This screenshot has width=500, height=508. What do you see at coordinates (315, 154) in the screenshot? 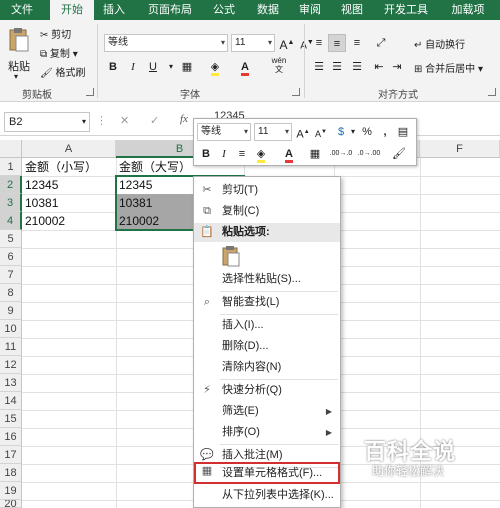
I see `borders-icon: ▦` at bounding box center [315, 154].